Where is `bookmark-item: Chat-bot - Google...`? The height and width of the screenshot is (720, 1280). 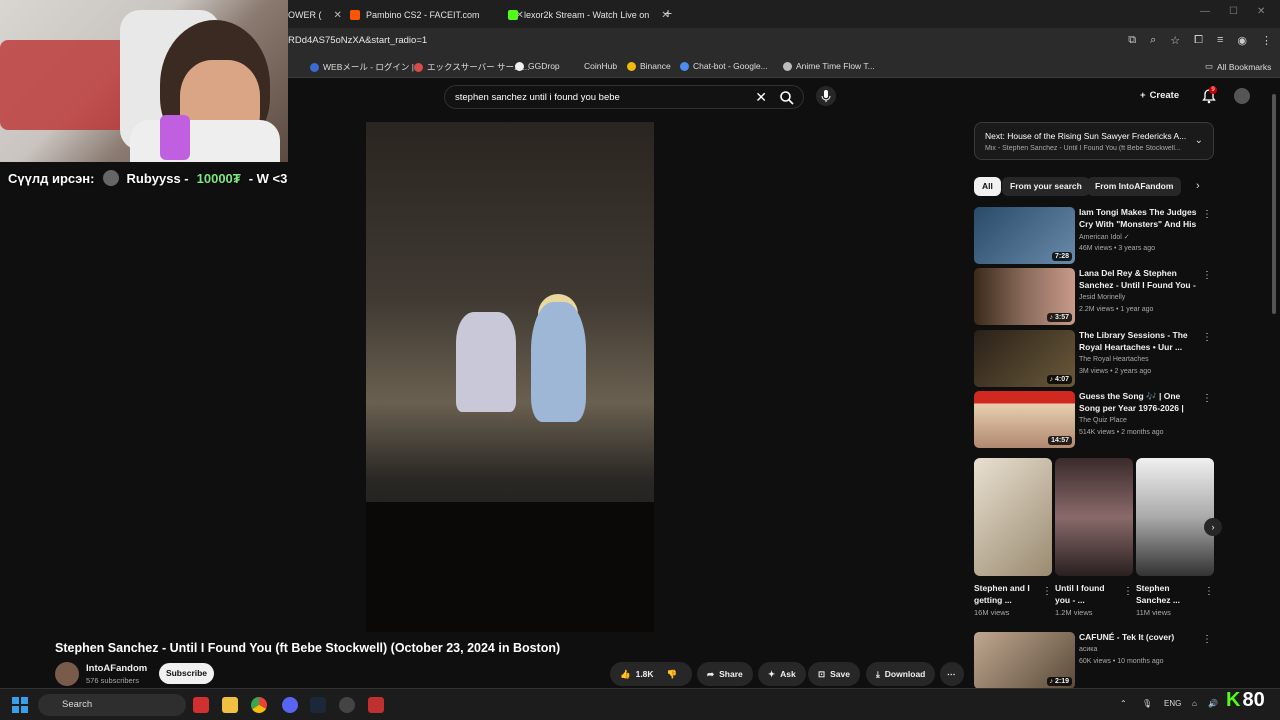
bookmark-item: Chat-bot - Google... is located at coordinates (724, 66).